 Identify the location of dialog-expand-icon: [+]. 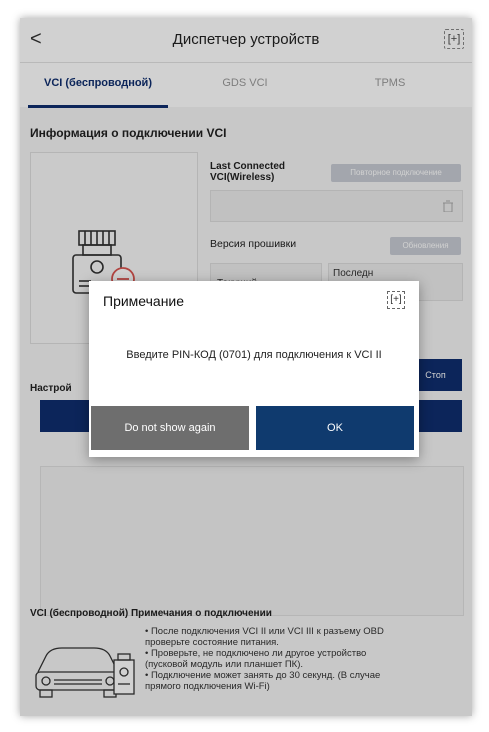
(396, 300).